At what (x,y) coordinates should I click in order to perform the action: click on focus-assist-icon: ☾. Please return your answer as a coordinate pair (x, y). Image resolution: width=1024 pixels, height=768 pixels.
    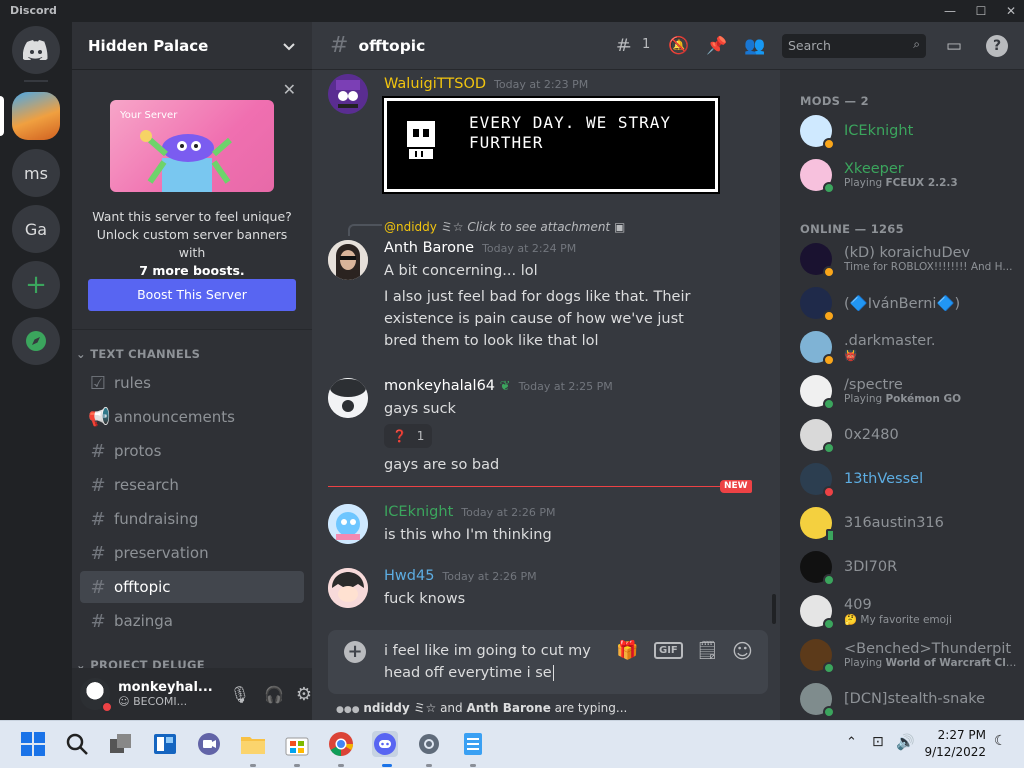
    Looking at the image, I should click on (1000, 741).